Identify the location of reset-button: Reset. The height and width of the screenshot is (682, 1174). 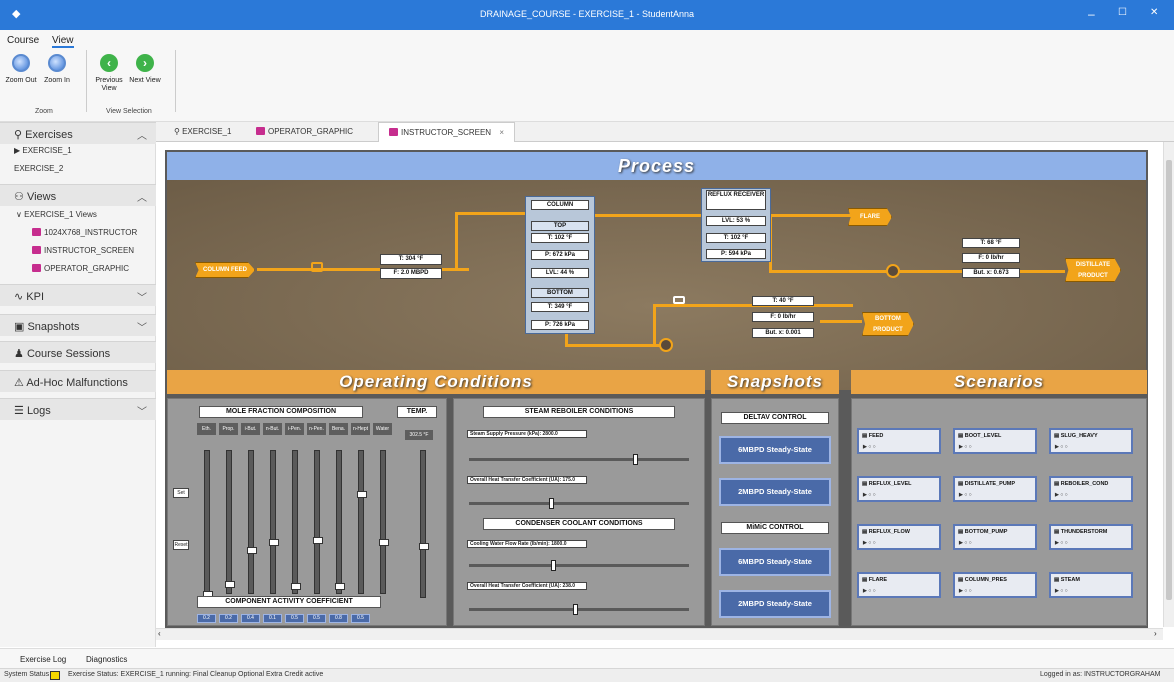
(181, 545).